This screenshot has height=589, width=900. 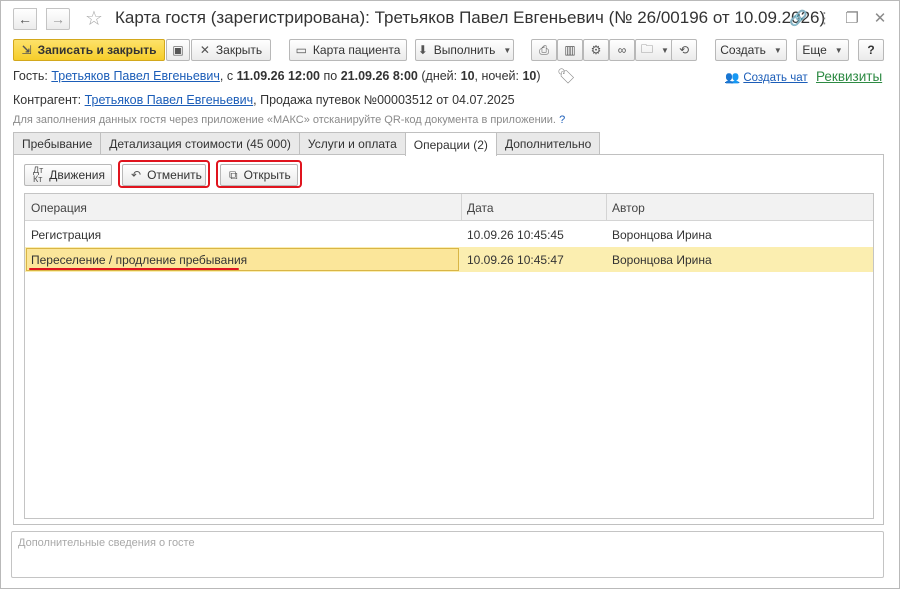 I want to click on settings-button: ⚙, so click(x=596, y=50).